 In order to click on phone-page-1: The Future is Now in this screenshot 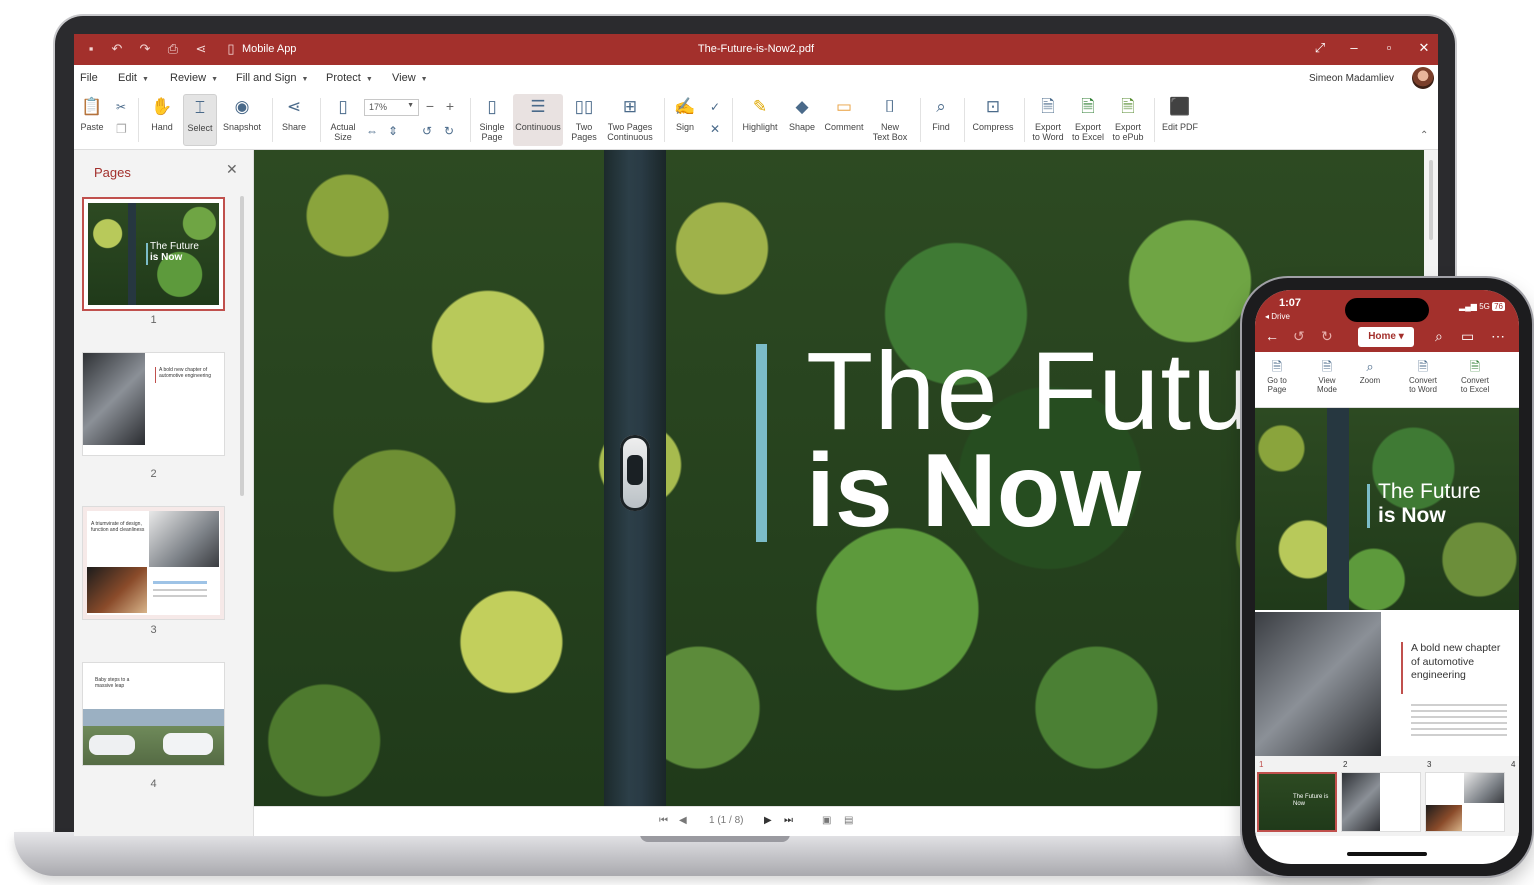, I will do `click(1387, 509)`.